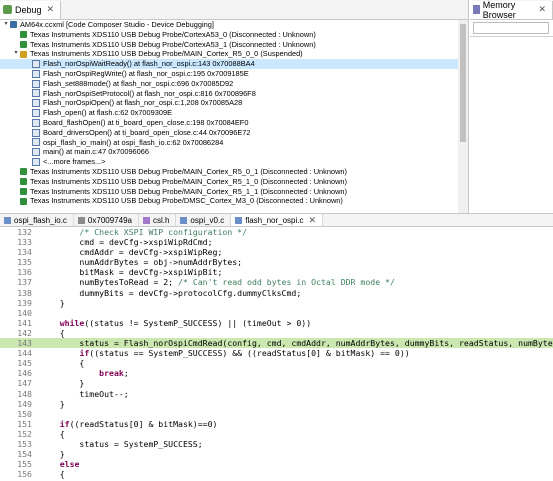 The image size is (553, 481). Describe the element at coordinates (276, 454) in the screenshot. I see `code-line: 154 }` at that location.